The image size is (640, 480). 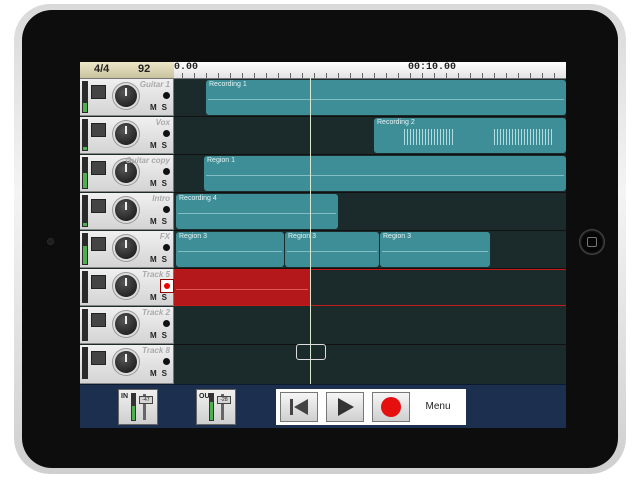 What do you see at coordinates (156, 274) in the screenshot?
I see `track-name: Track 5` at bounding box center [156, 274].